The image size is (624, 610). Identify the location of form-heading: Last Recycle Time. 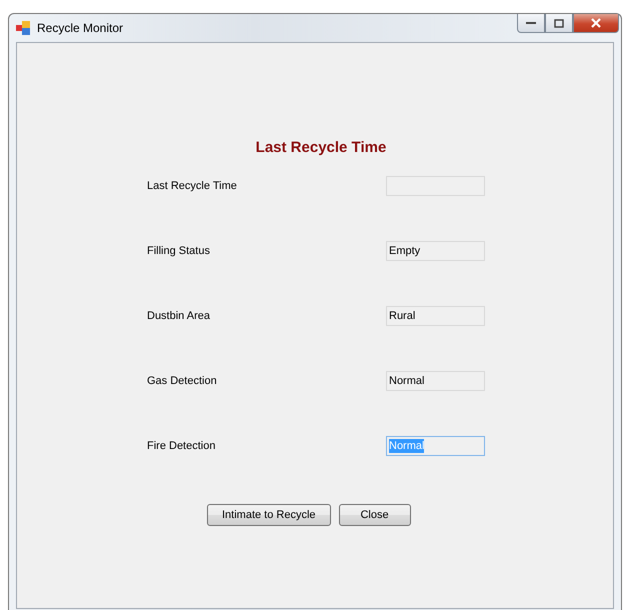
(321, 147).